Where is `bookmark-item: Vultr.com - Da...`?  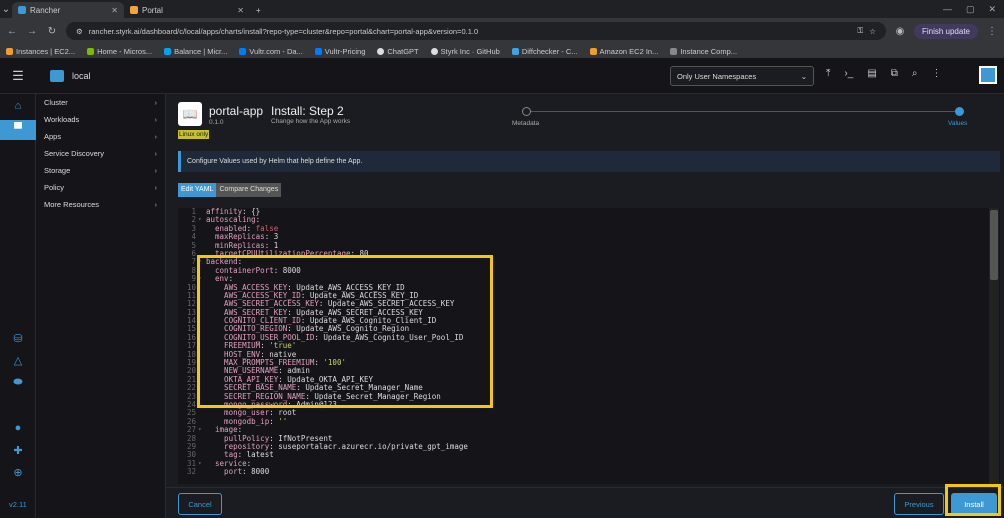 bookmark-item: Vultr.com - Da... is located at coordinates (271, 51).